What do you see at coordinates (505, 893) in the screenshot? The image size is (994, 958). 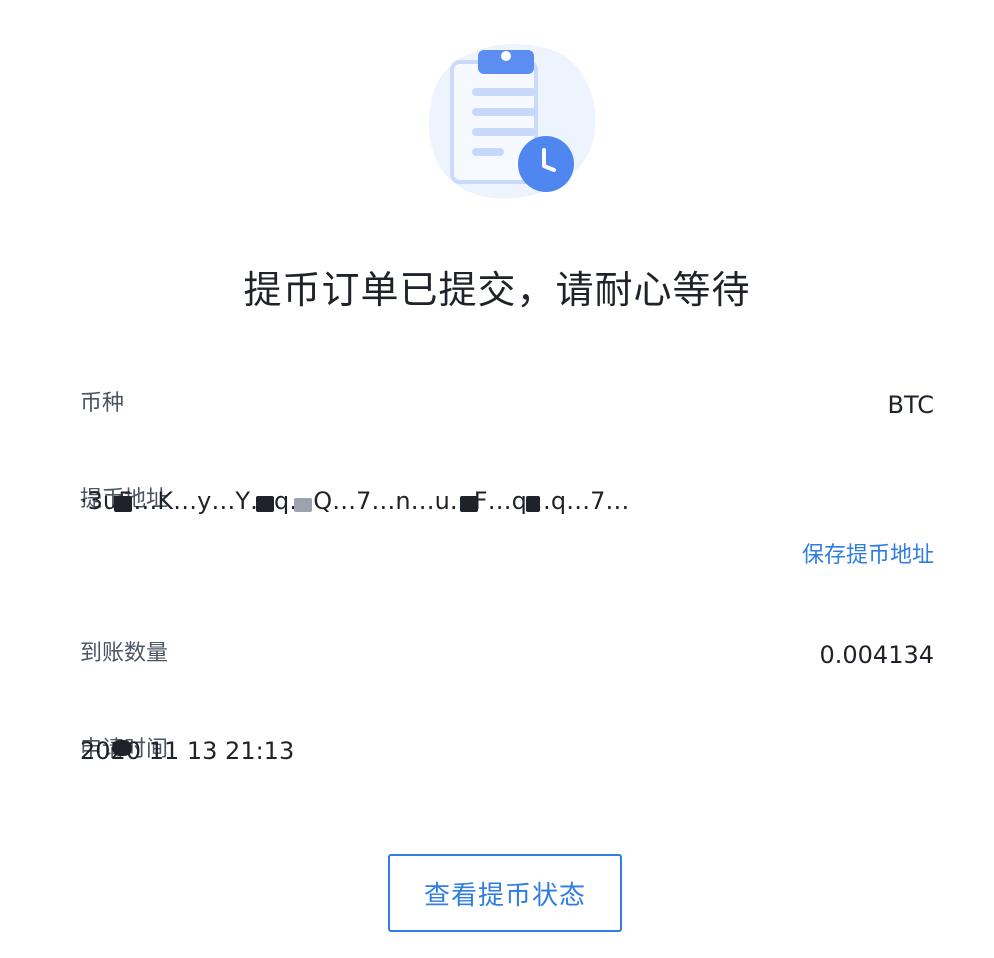 I see `view-withdrawal-status-button: 查看提币状态` at bounding box center [505, 893].